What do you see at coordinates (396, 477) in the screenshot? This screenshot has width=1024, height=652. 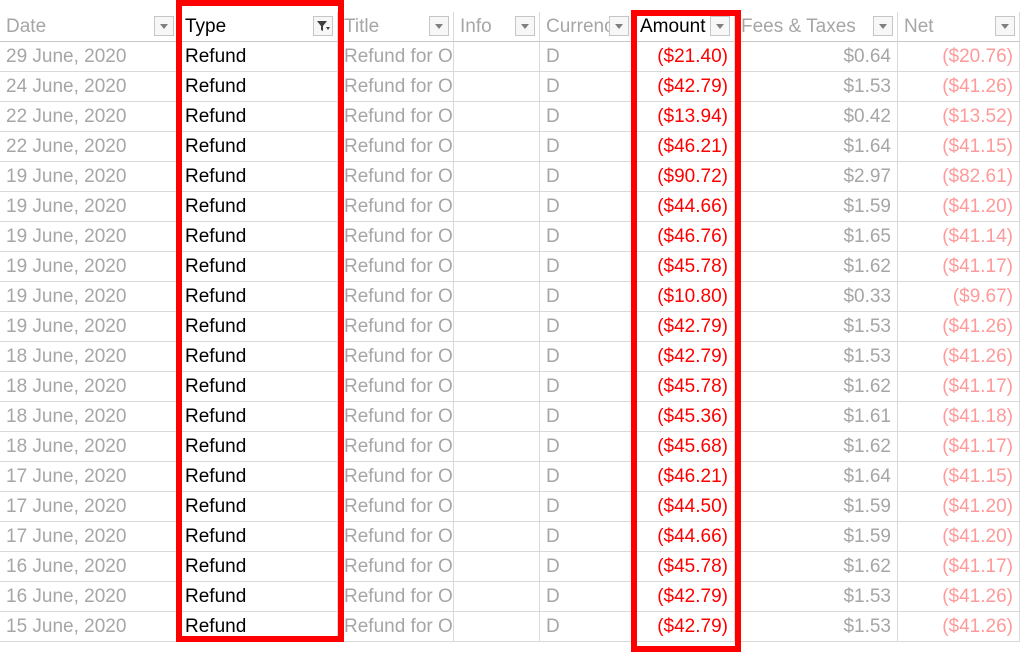 I see `title-cell: Refund for Order 1683` at bounding box center [396, 477].